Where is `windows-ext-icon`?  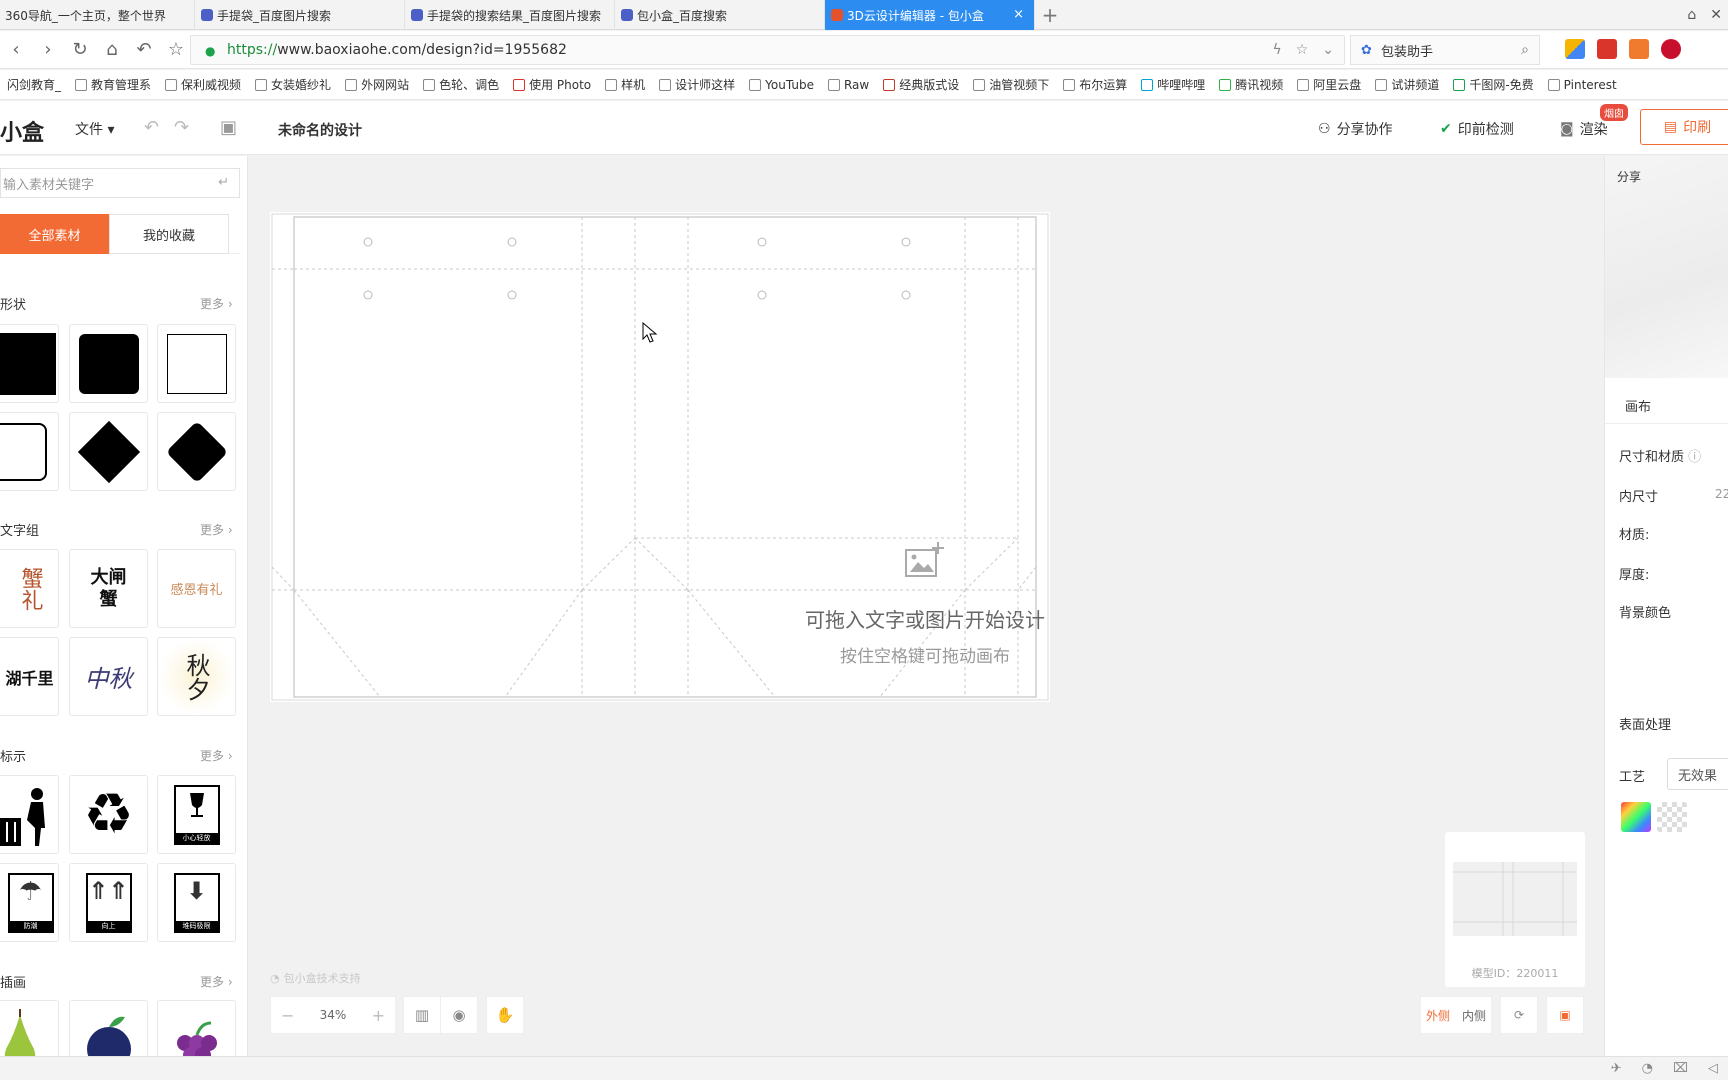
windows-ext-icon is located at coordinates (1575, 49).